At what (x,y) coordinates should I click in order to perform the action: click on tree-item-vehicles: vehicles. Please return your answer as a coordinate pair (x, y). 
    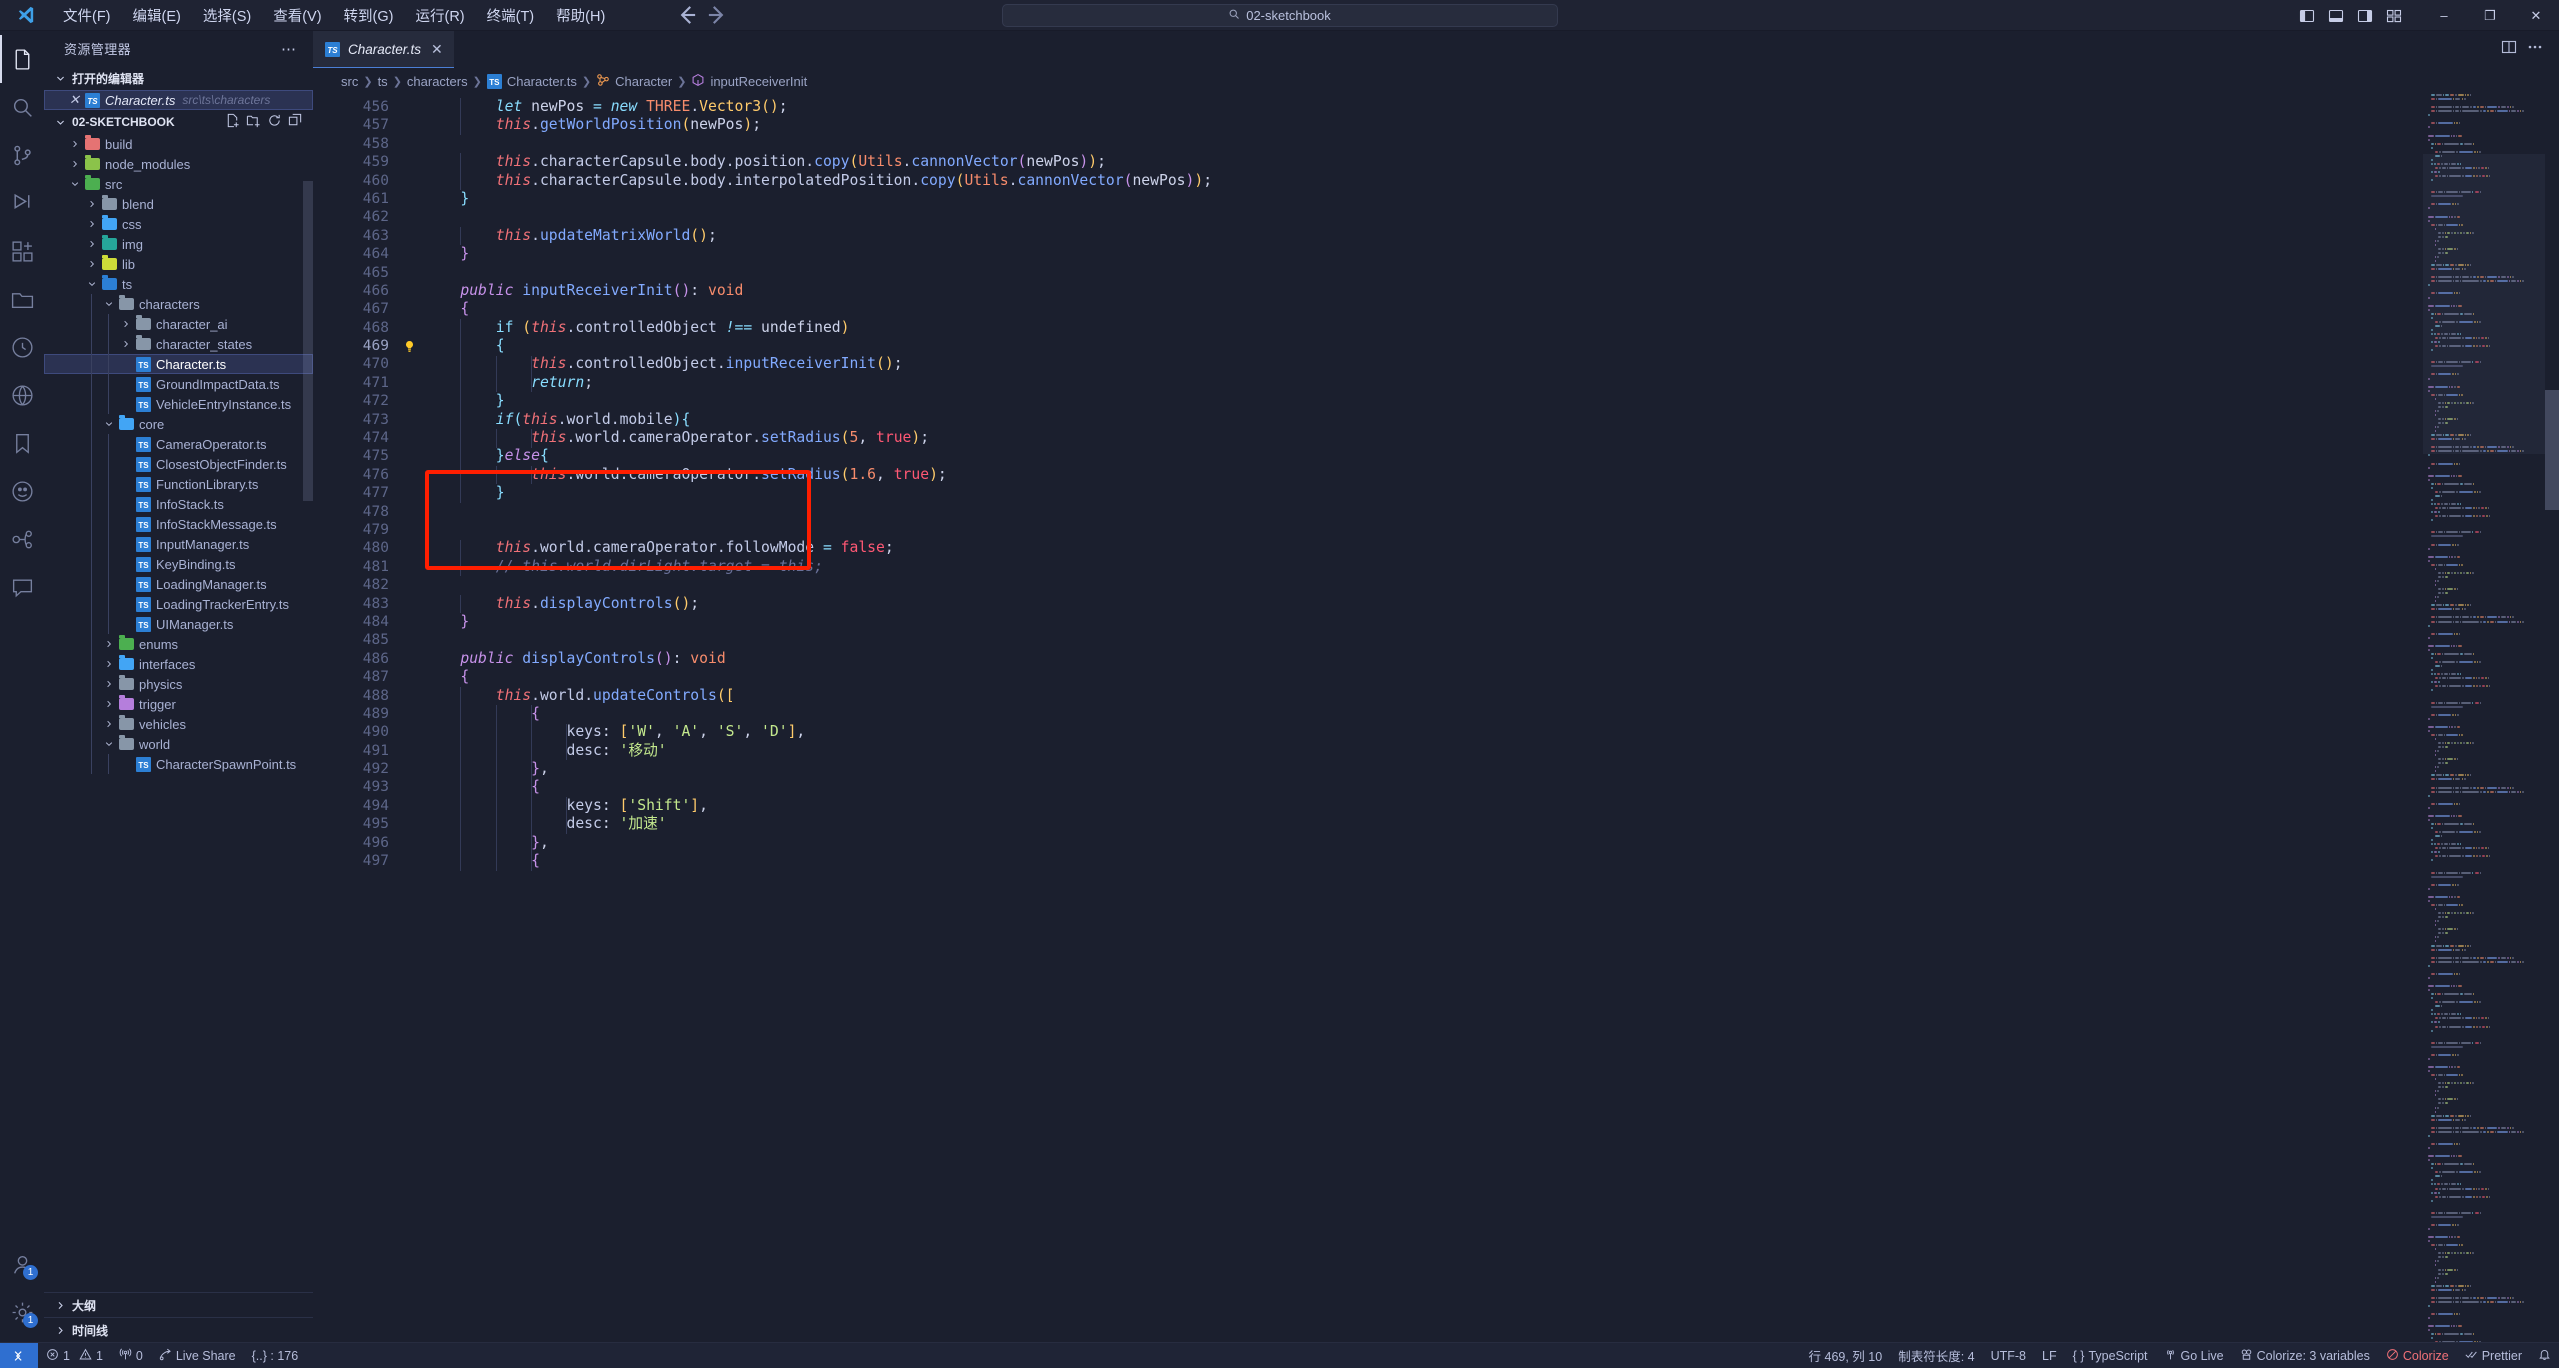
    Looking at the image, I should click on (178, 724).